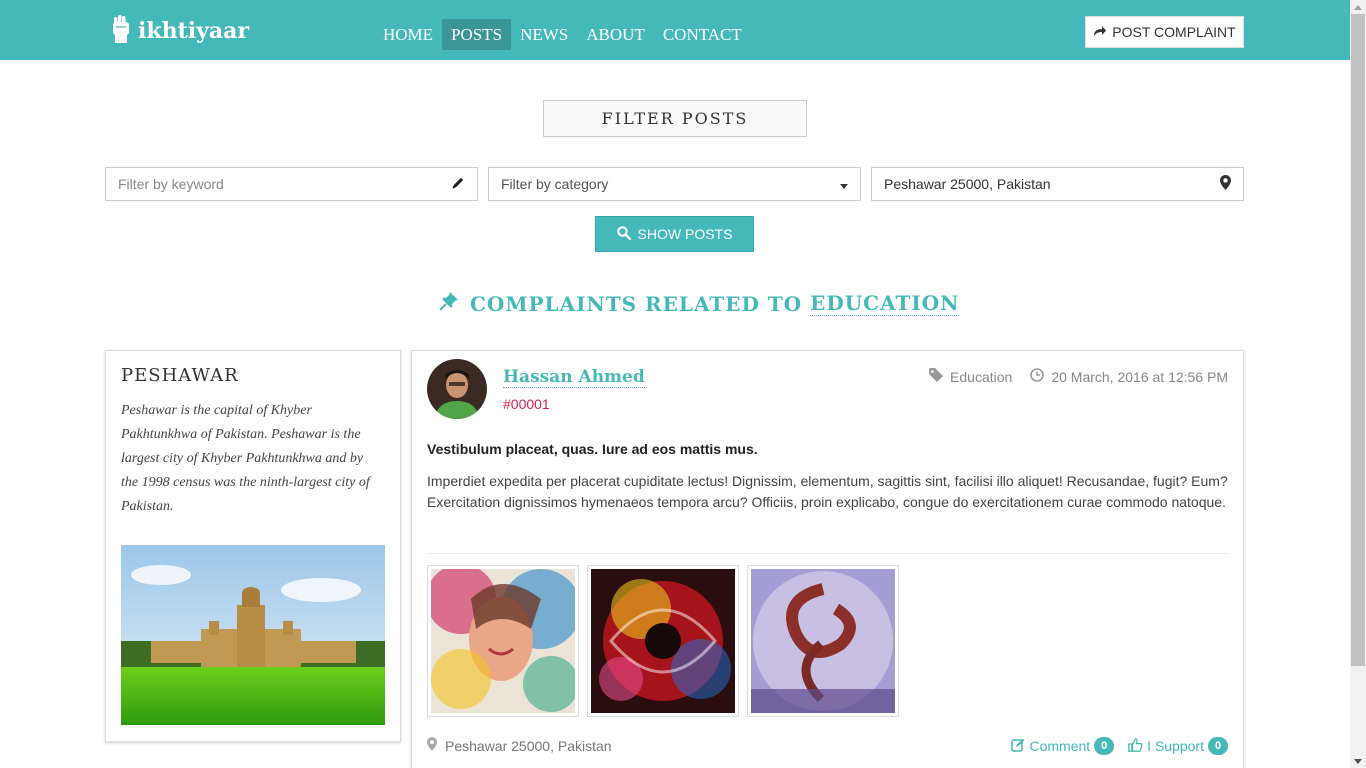 This screenshot has height=768, width=1366. What do you see at coordinates (702, 34) in the screenshot?
I see `nav-contact: CONTACT` at bounding box center [702, 34].